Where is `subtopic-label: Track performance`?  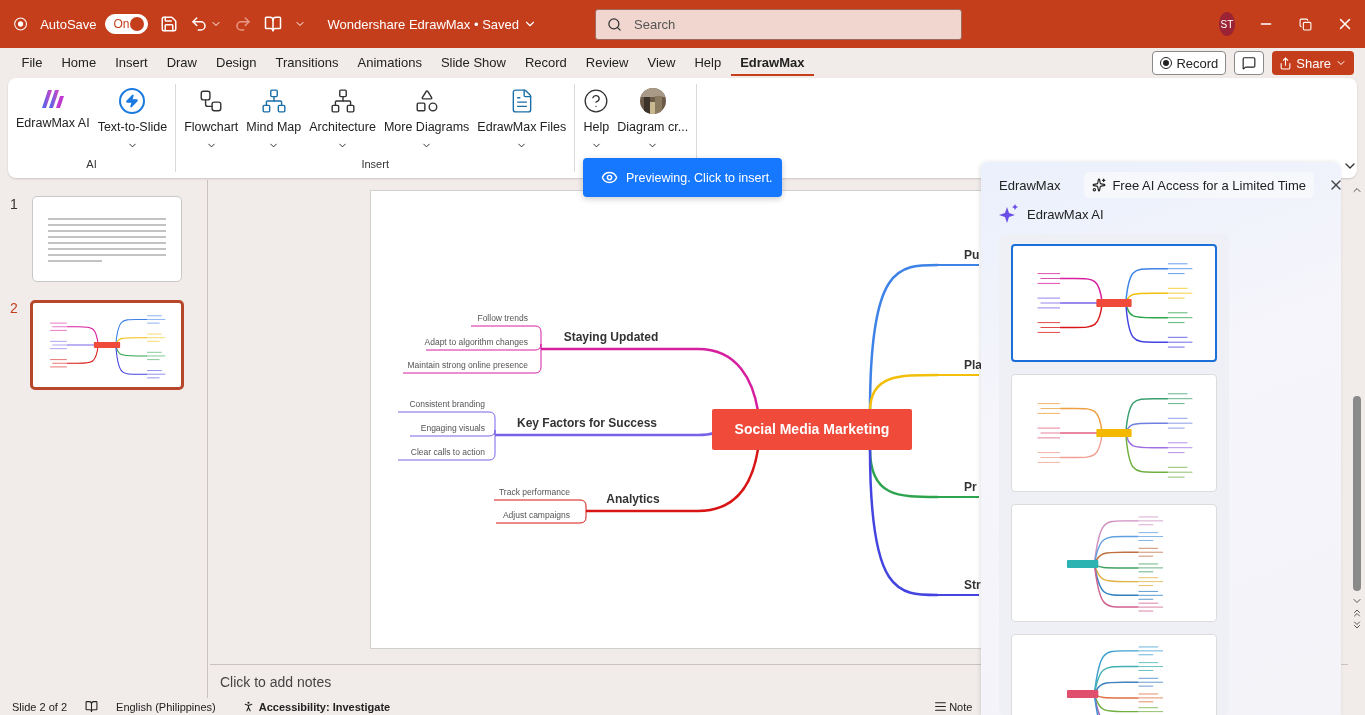
subtopic-label: Track performance is located at coordinates (534, 492).